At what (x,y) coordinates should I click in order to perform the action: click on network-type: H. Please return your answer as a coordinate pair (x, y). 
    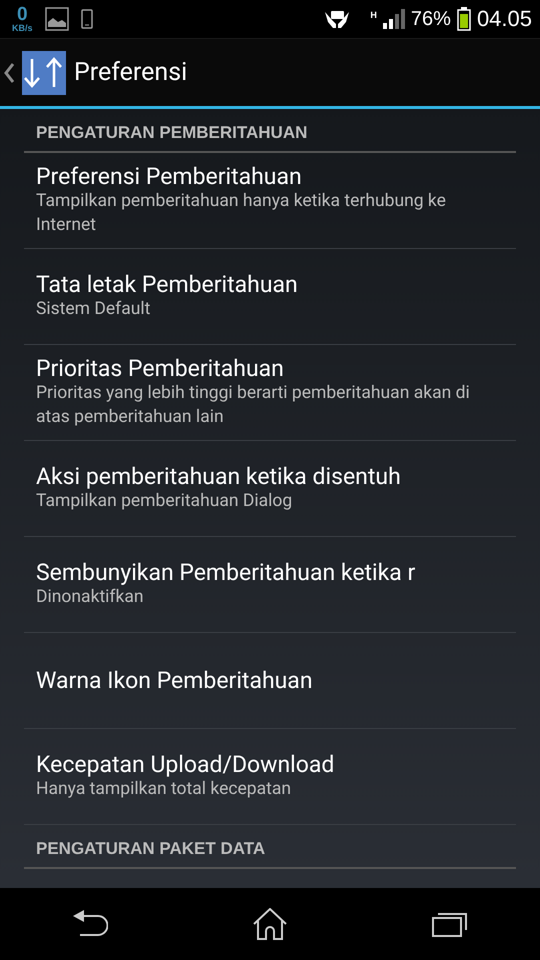
    Looking at the image, I should click on (373, 15).